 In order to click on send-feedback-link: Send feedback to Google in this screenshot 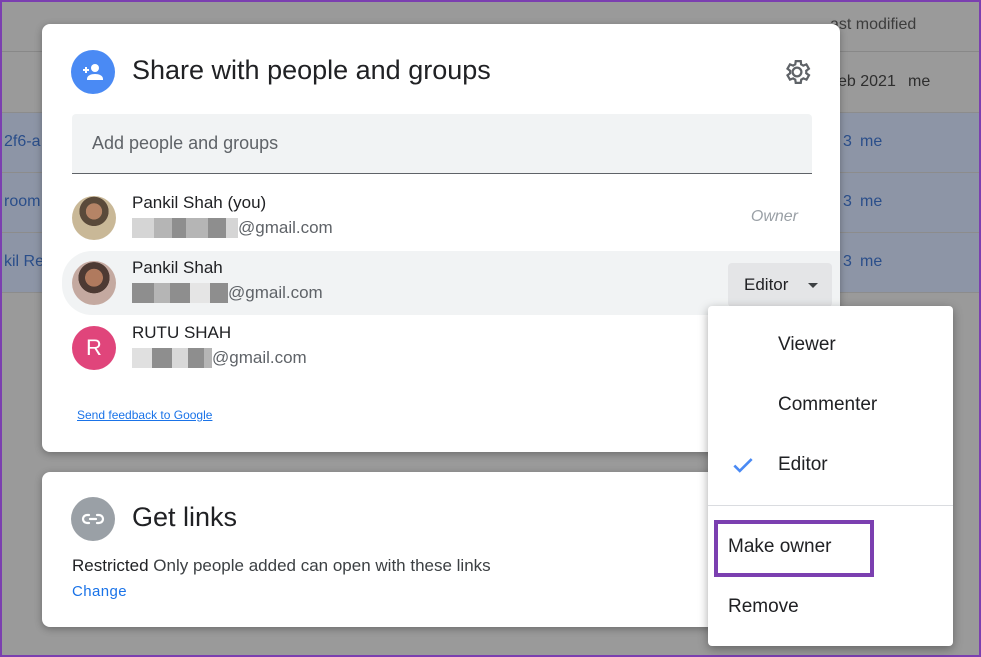, I will do `click(144, 415)`.